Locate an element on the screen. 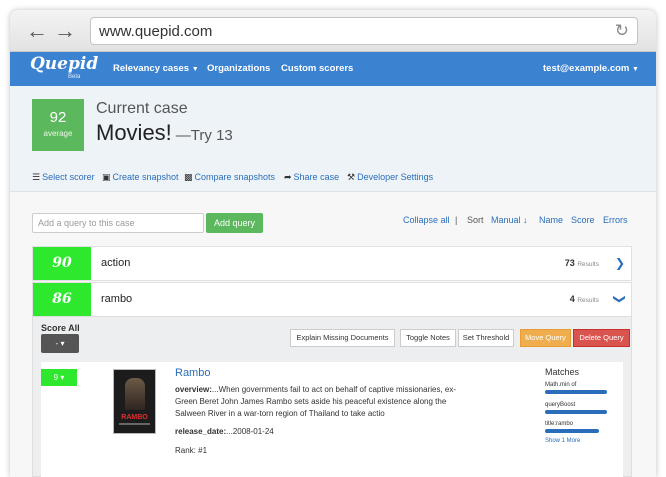  score-all-label: Score All is located at coordinates (60, 328).